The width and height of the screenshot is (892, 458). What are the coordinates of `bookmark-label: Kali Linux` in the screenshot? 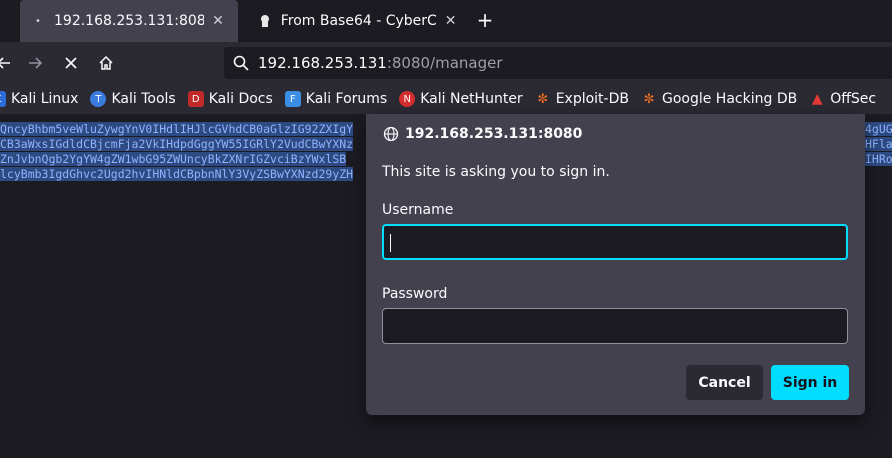 It's located at (45, 99).